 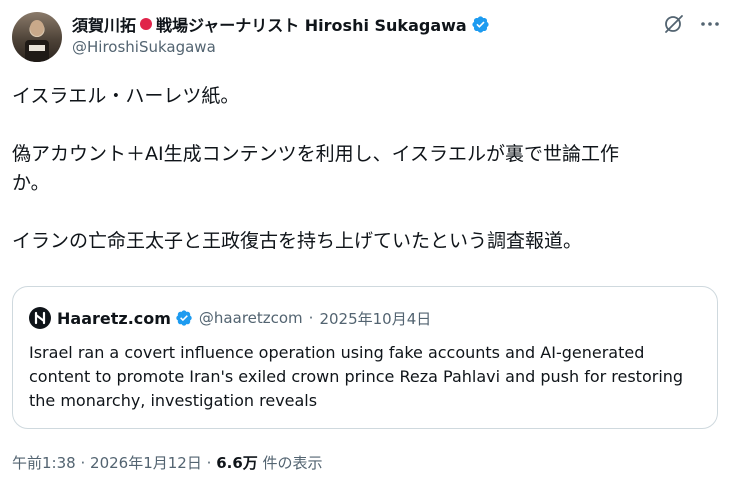 I want to click on quoted-author-name: Haaretz.com, so click(x=114, y=318).